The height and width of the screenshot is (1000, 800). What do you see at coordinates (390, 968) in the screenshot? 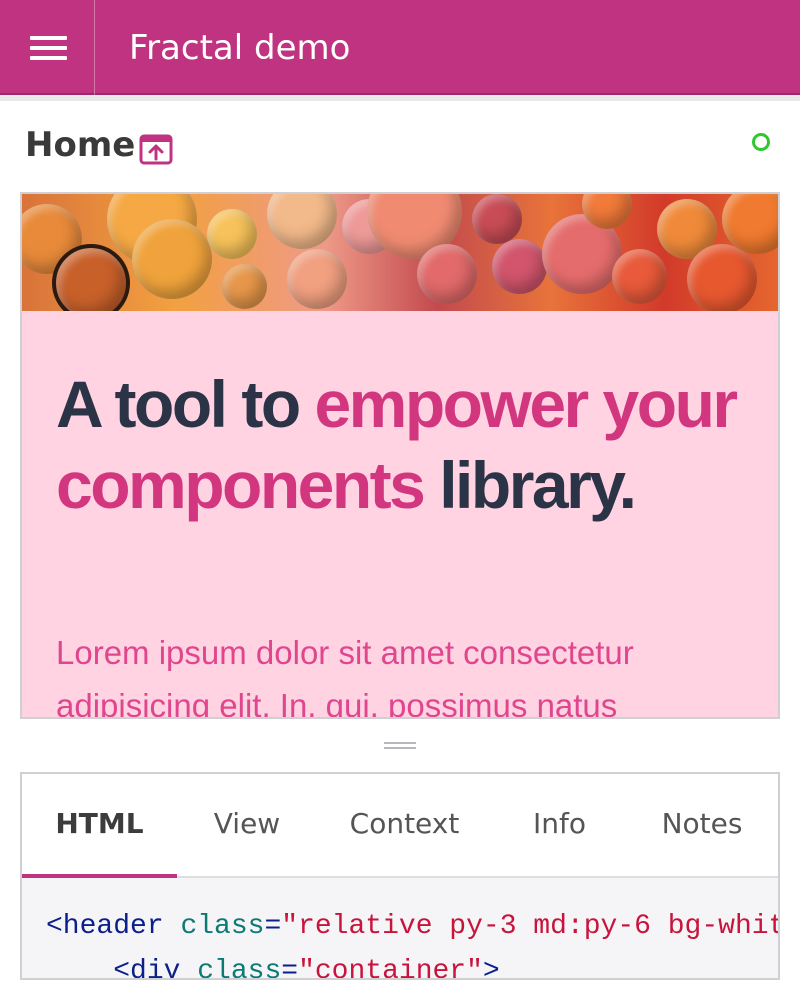
I see `code-string: "container"` at bounding box center [390, 968].